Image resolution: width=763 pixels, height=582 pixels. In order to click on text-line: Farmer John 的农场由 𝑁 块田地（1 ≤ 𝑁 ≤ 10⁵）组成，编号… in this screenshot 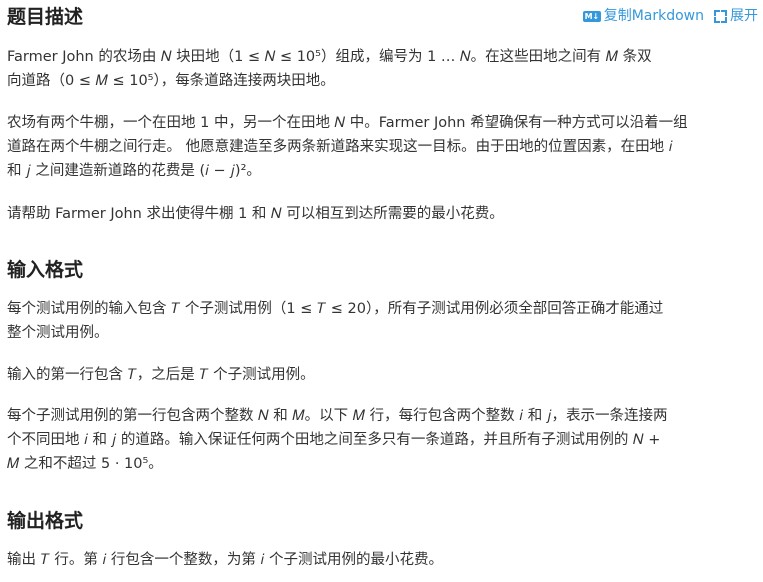, I will do `click(329, 57)`.